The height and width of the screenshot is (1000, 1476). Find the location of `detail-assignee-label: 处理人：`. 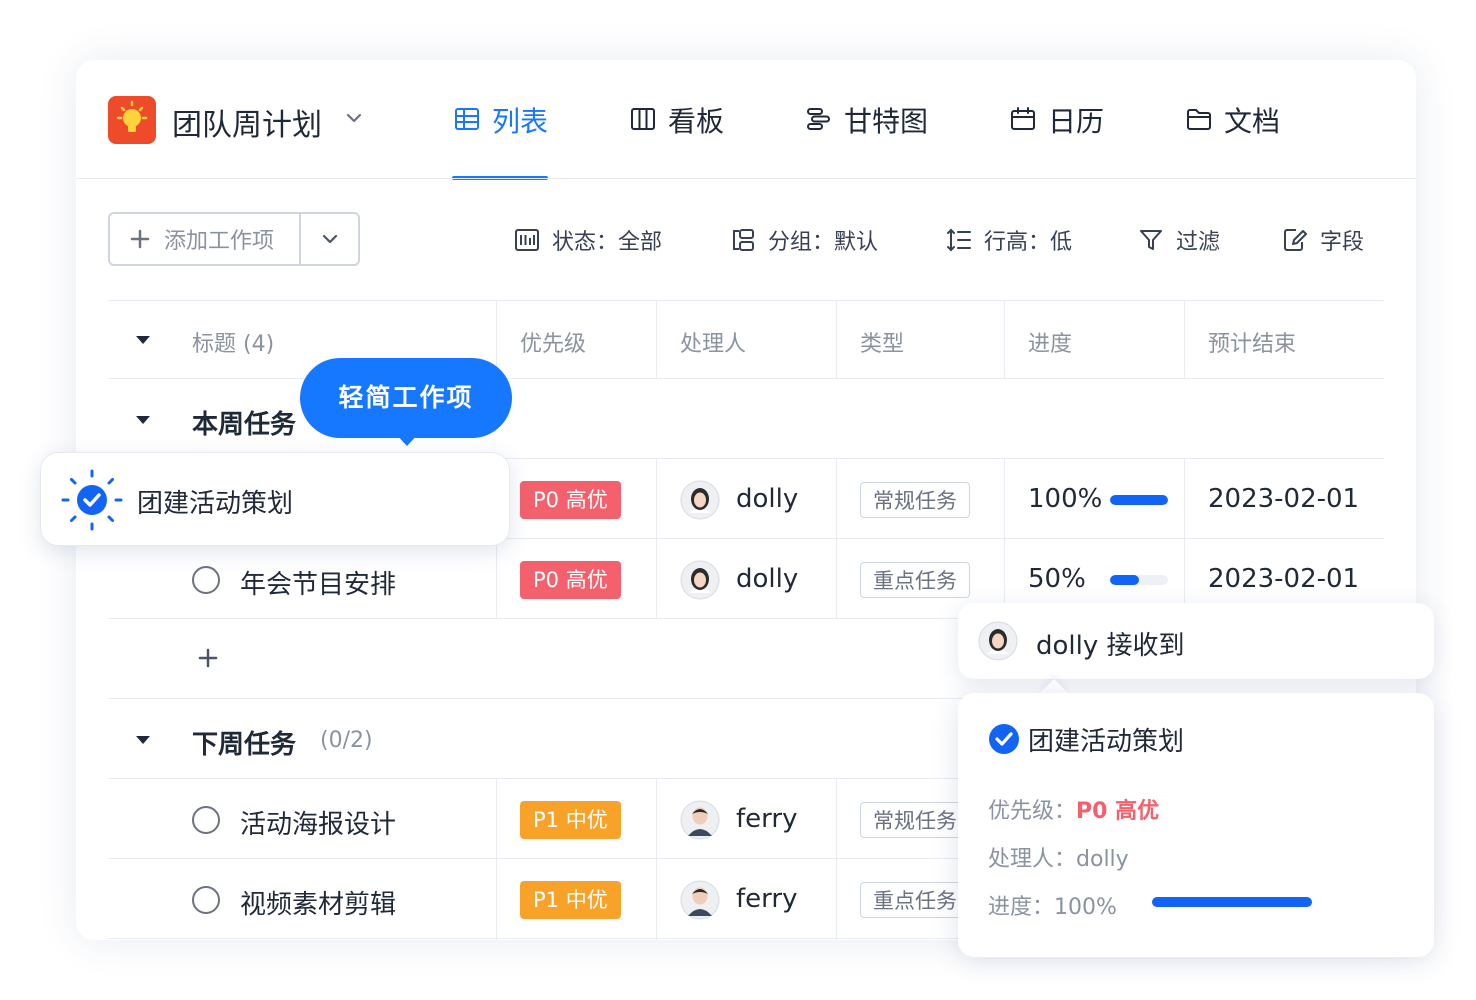

detail-assignee-label: 处理人： is located at coordinates (1032, 859).